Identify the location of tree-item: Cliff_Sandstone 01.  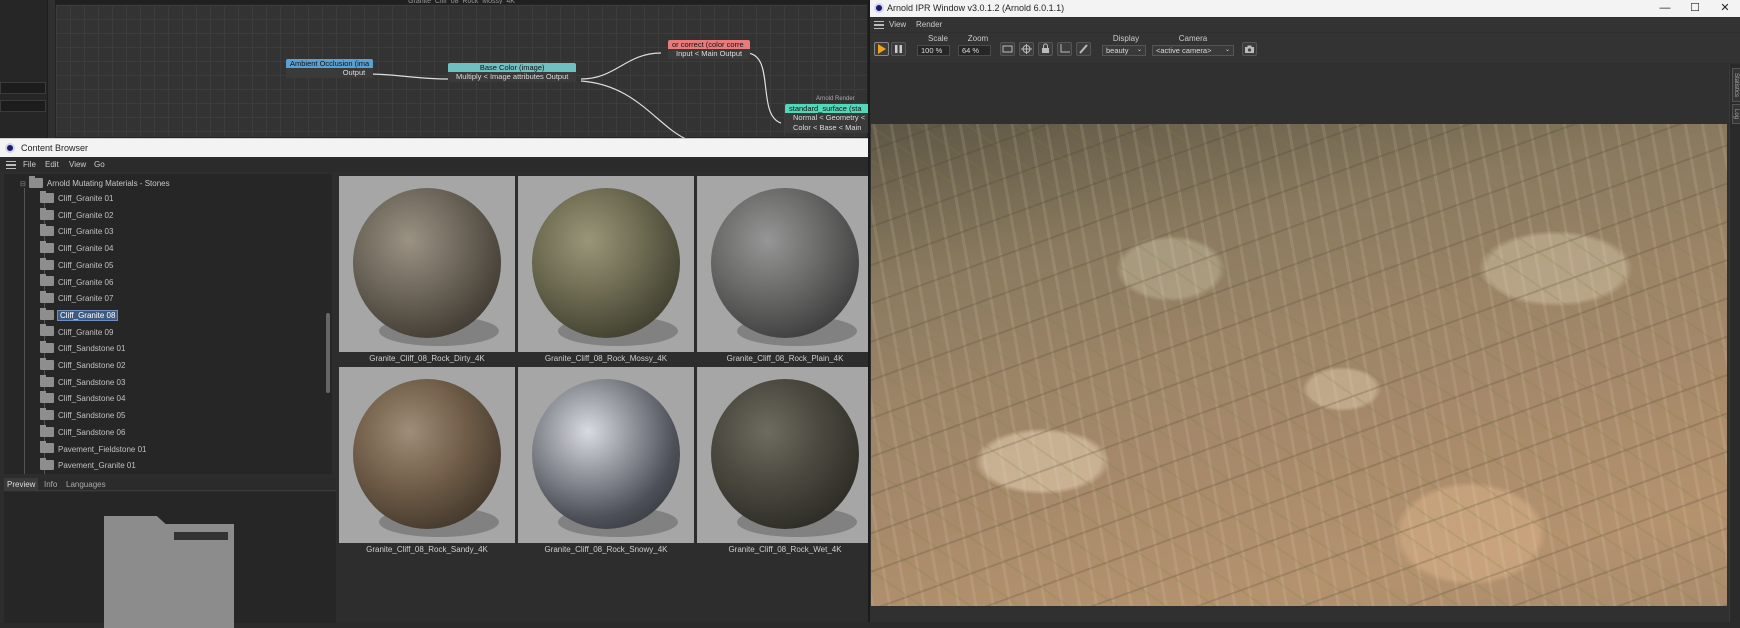
(82, 348).